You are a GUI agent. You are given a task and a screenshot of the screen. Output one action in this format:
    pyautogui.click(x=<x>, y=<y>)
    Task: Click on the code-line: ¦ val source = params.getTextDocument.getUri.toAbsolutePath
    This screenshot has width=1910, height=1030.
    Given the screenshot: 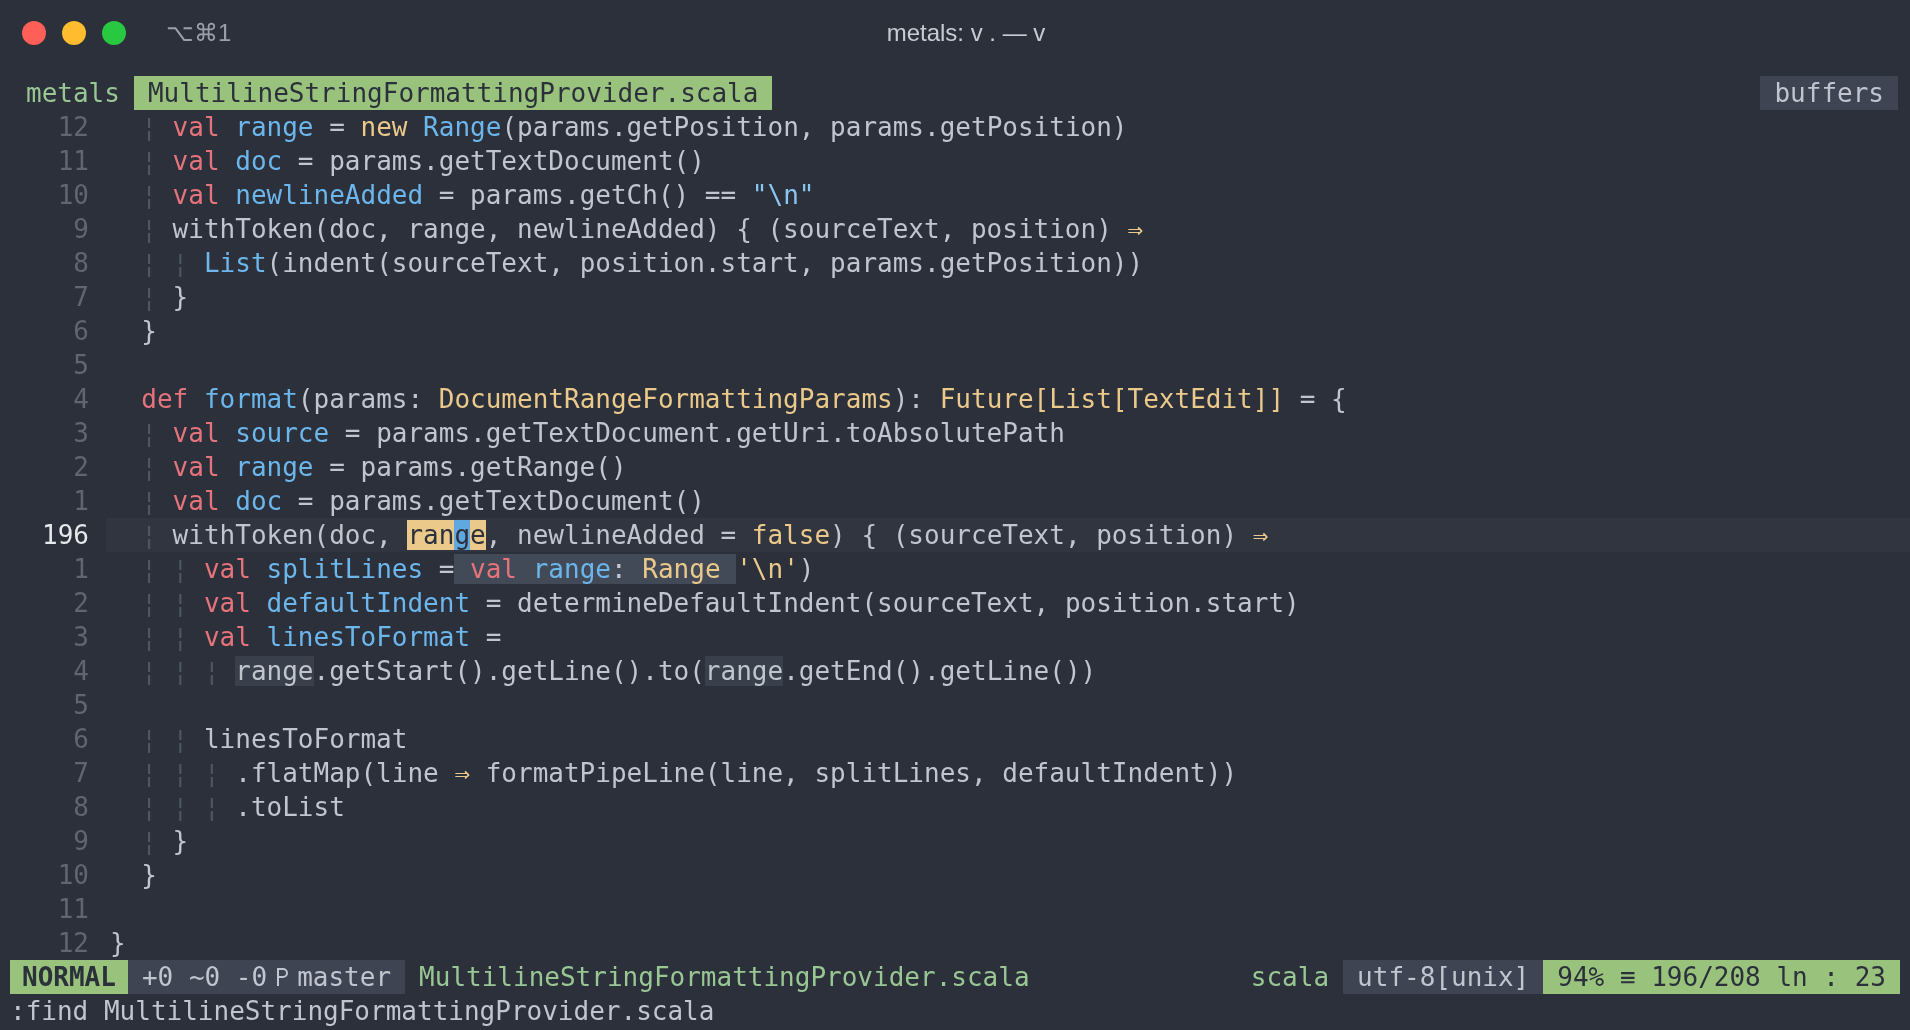 What is the action you would take?
    pyautogui.click(x=602, y=433)
    